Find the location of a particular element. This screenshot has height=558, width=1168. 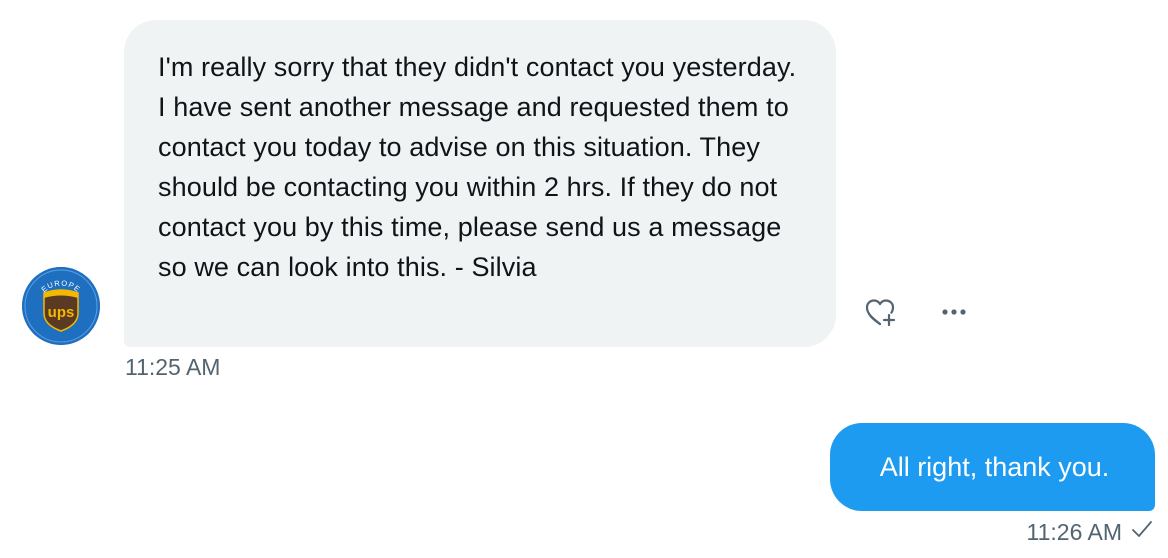

more-icon is located at coordinates (954, 314).